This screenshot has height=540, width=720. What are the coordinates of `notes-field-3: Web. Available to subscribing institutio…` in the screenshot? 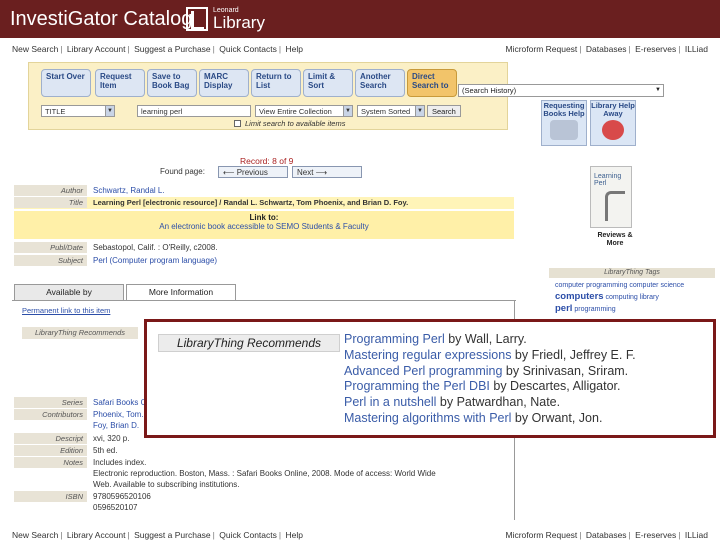 It's located at (264, 484).